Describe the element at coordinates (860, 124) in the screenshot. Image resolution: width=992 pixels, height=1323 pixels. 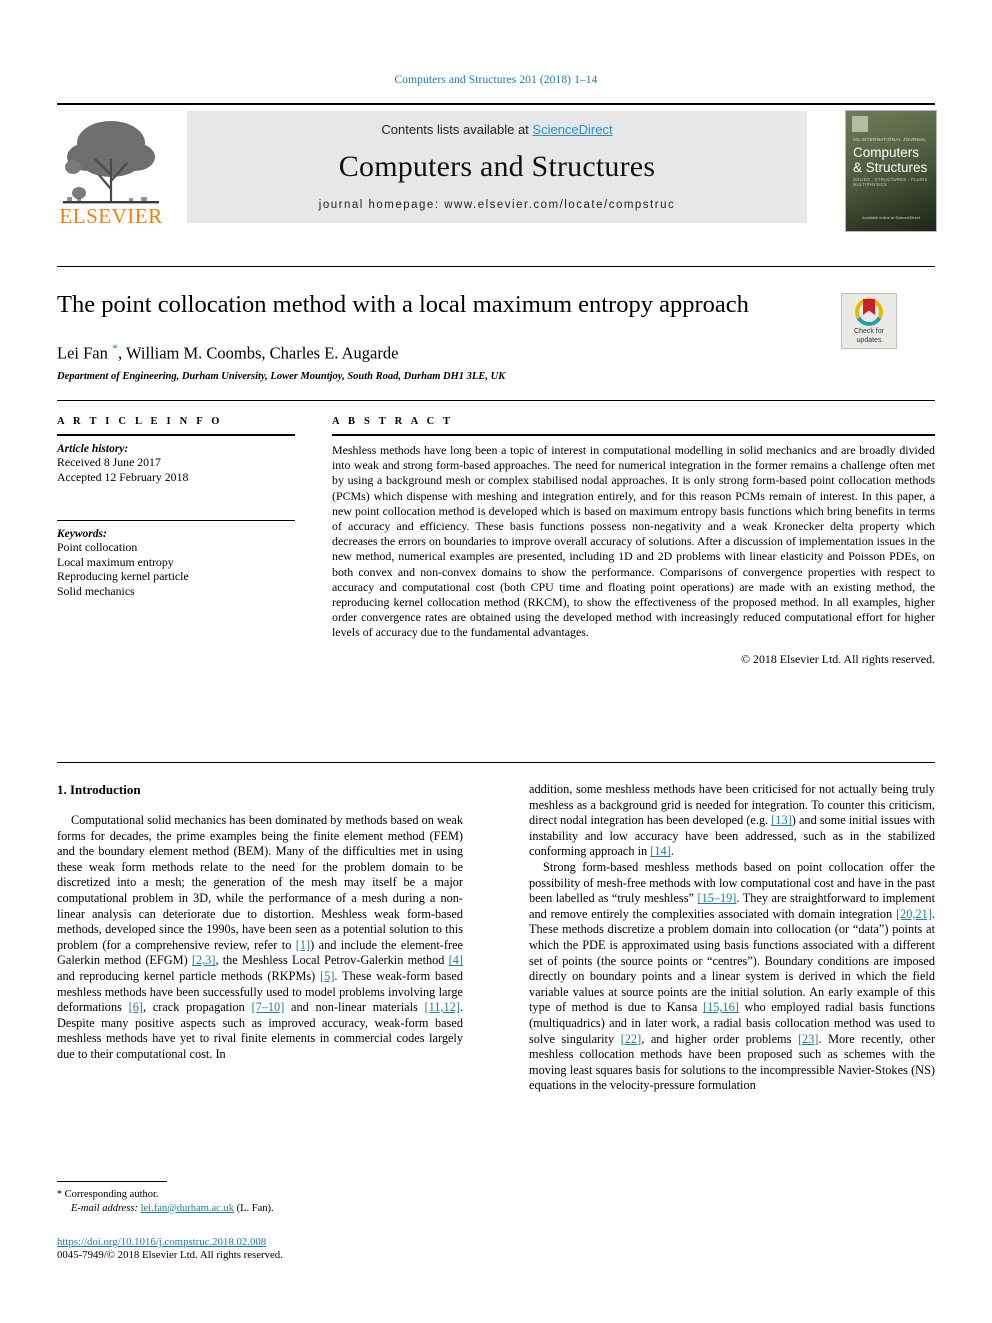
I see `cover-elsevier-mark-icon` at that location.